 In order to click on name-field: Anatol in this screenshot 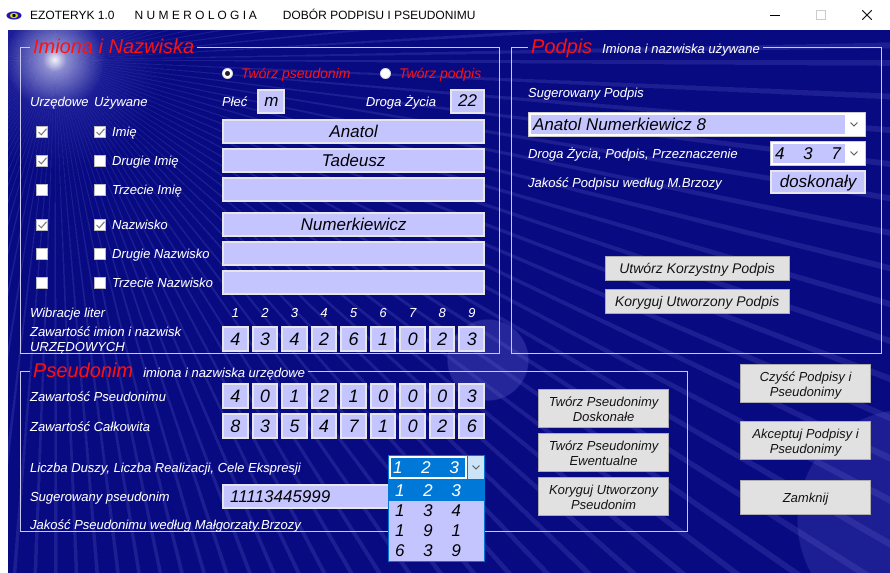, I will do `click(353, 131)`.